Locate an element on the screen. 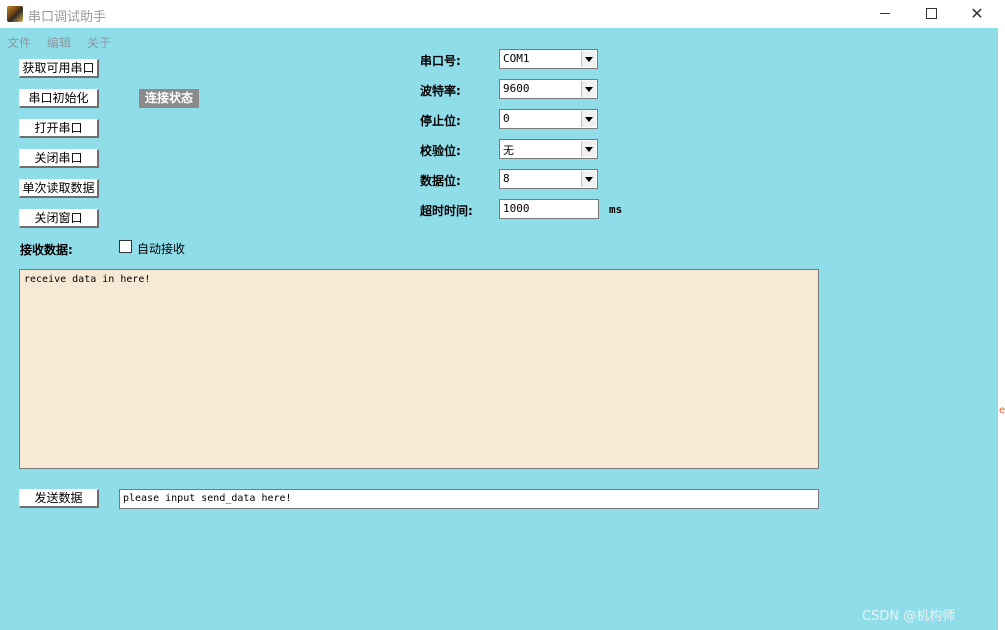  port-value: COM1 is located at coordinates (516, 58).